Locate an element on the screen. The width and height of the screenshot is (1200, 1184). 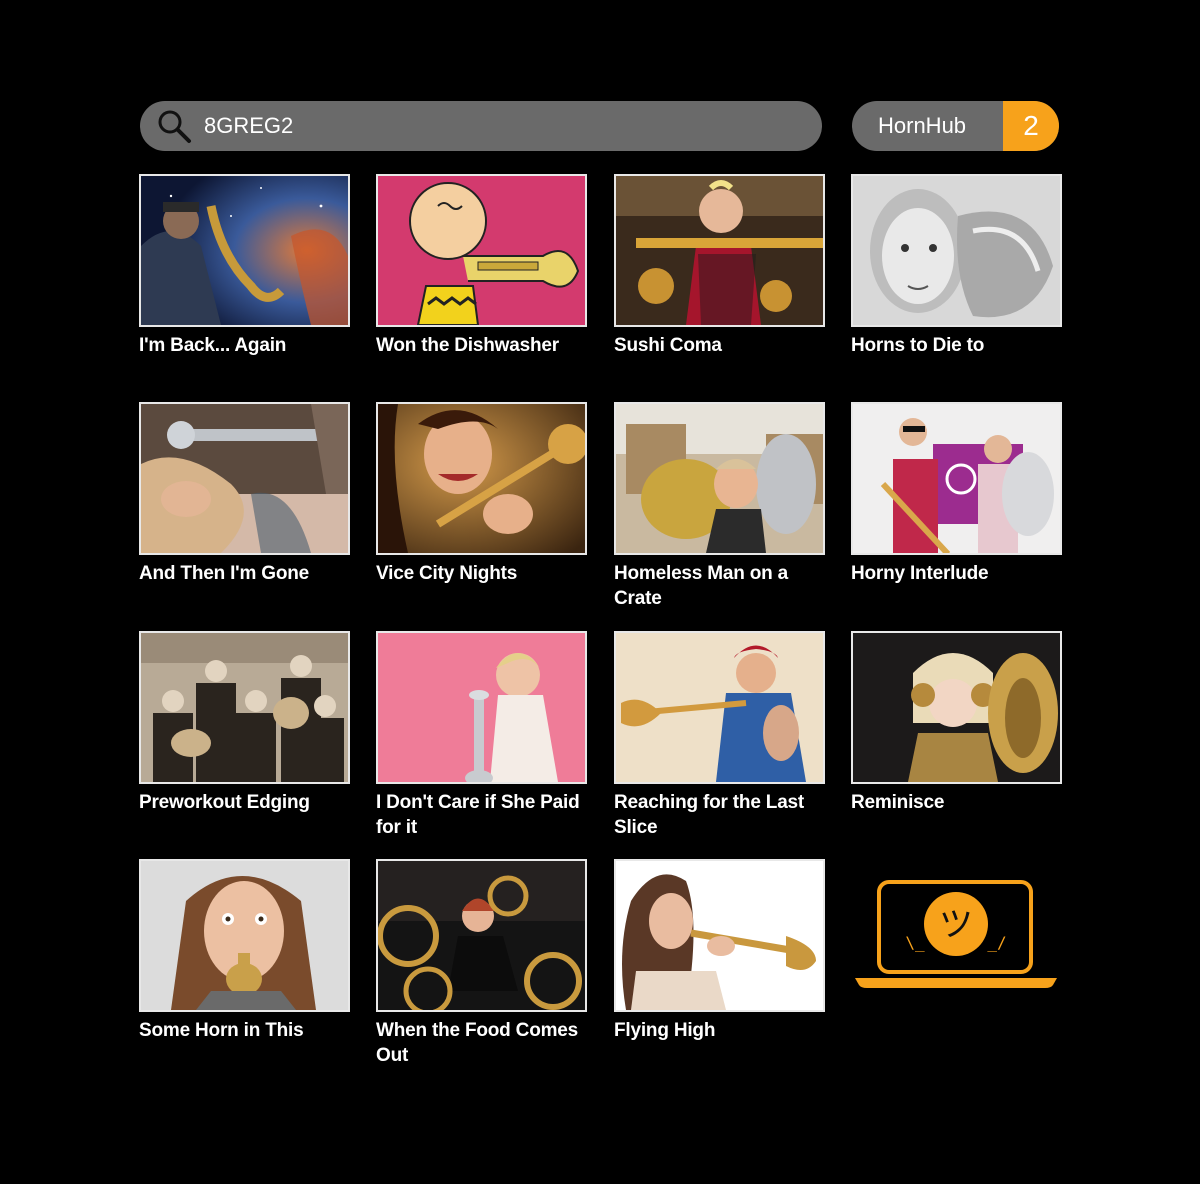
video-title: Preworkout Edging is located at coordinates (244, 802).